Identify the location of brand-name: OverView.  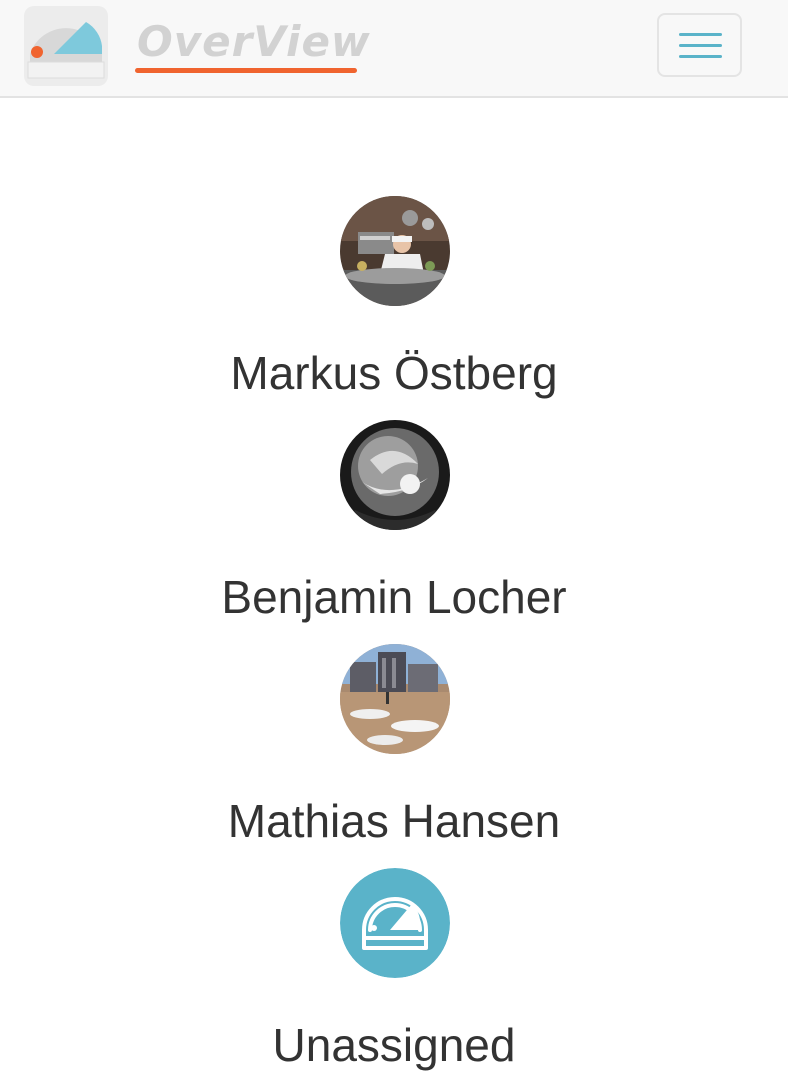
(254, 42).